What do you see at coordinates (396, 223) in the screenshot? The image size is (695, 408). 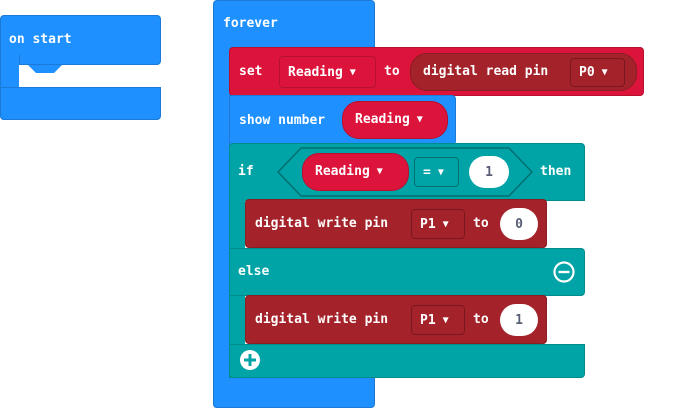 I see `digital-write-pin-block-then: digital write pin P1 ▼ to 0` at bounding box center [396, 223].